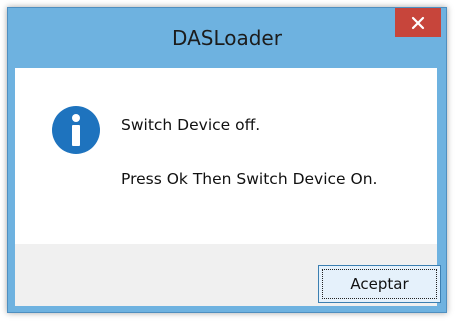  I want to click on message-line-1: Switch Device off., so click(191, 125).